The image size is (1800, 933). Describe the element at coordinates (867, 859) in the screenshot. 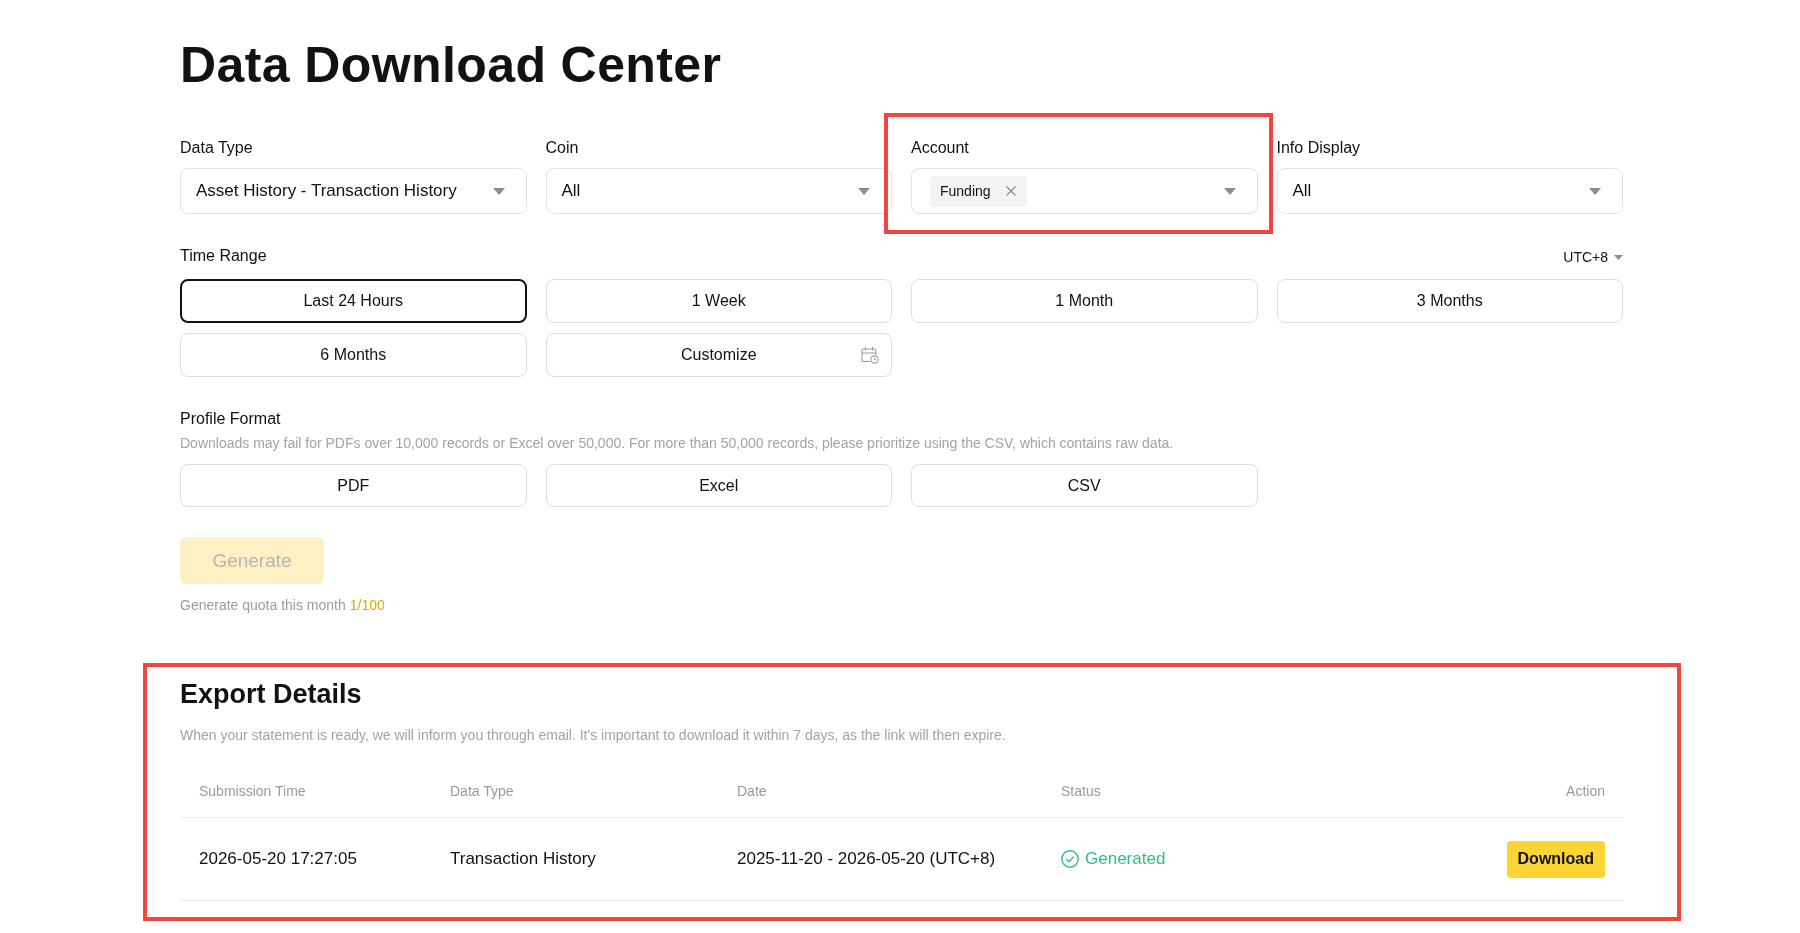

I see `table-cell-text: 2025-11-20 - 2026-05-20 (UTC+8)` at that location.